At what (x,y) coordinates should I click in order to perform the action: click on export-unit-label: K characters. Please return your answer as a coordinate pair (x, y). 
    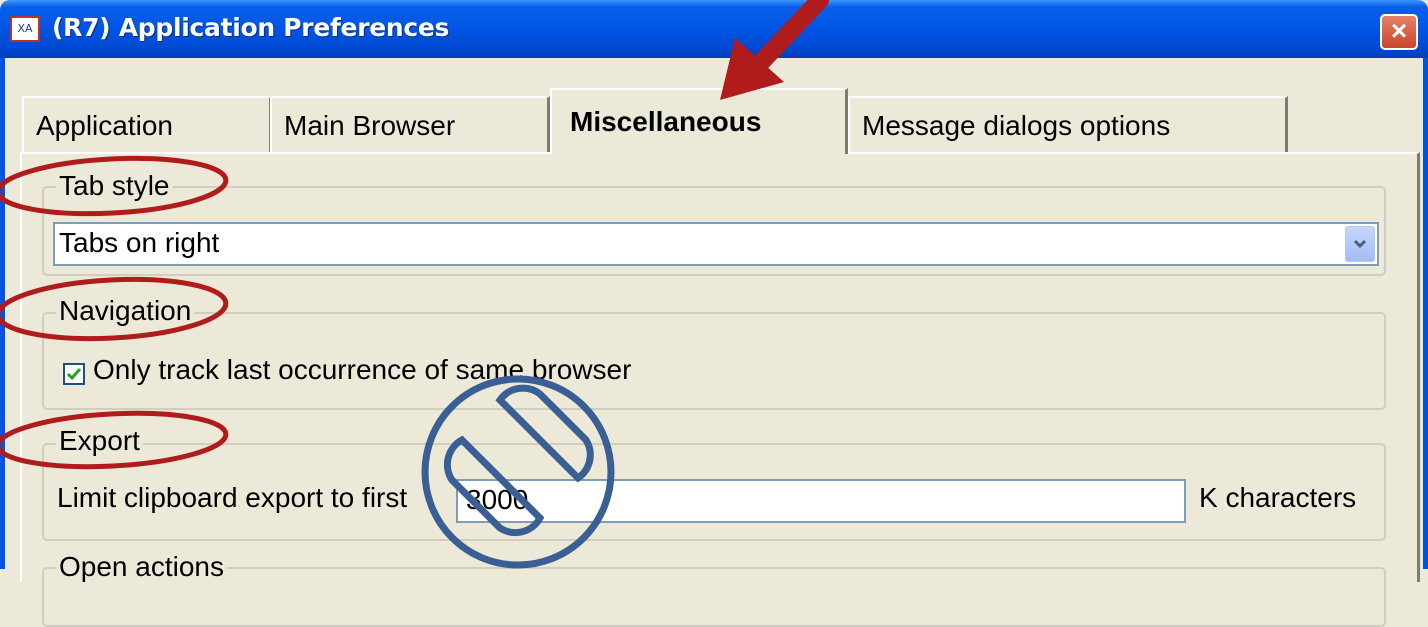
    Looking at the image, I should click on (1278, 497).